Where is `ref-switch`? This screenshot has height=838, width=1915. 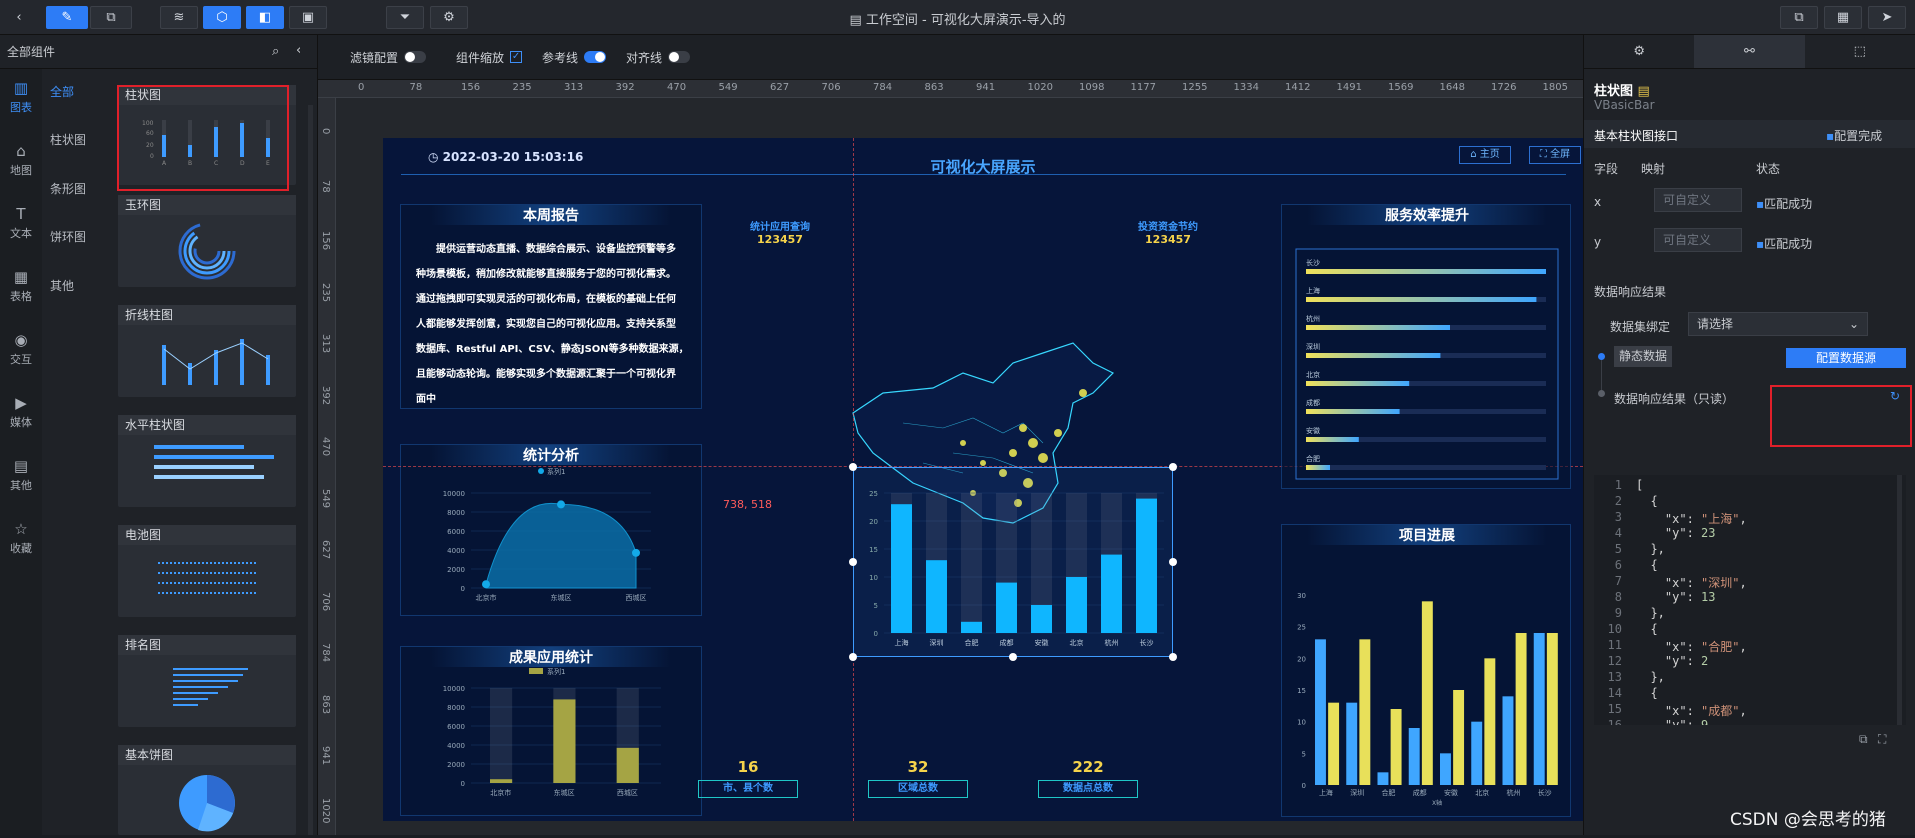
ref-switch is located at coordinates (595, 57).